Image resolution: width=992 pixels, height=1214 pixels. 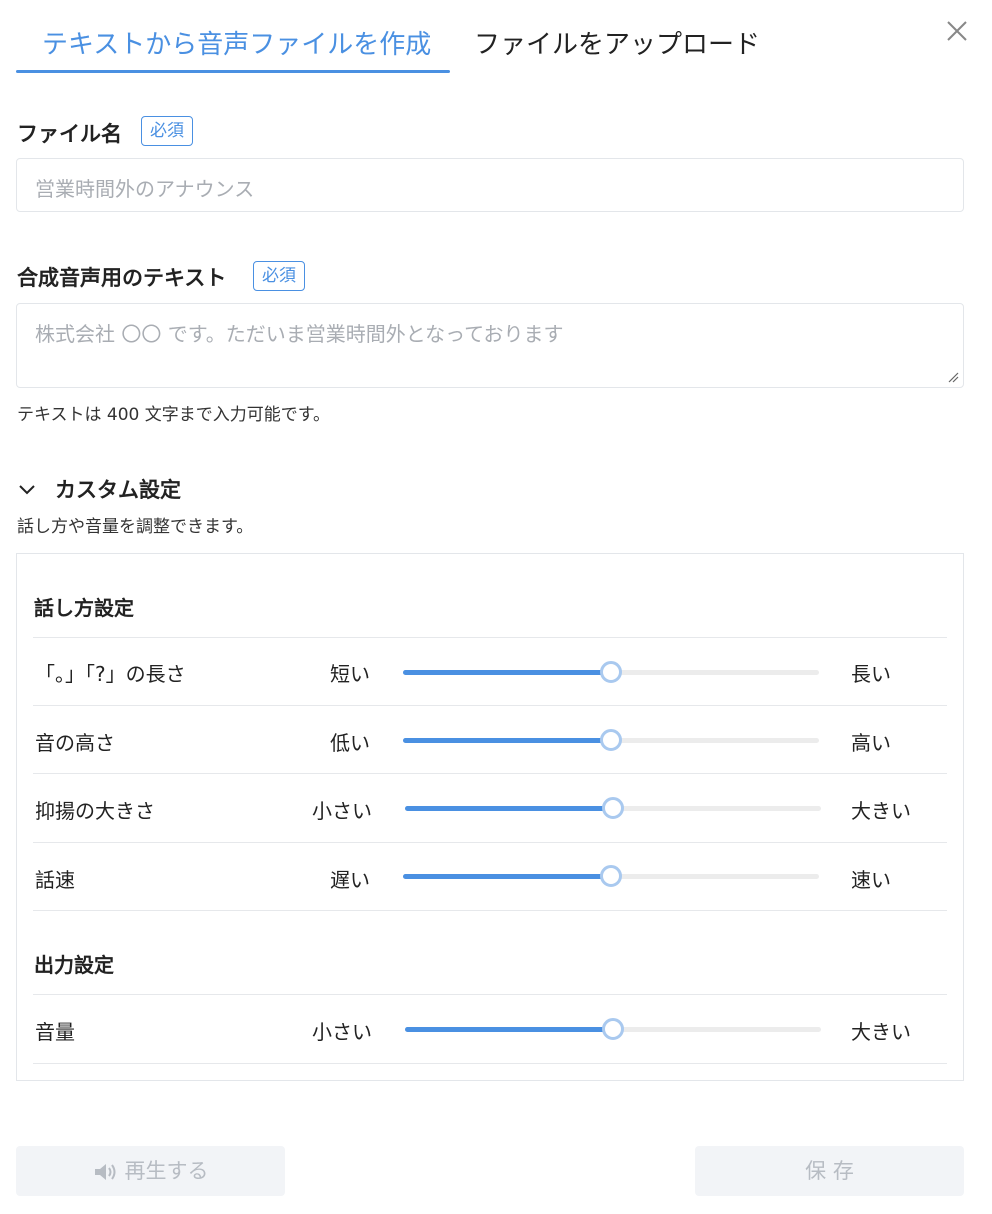 I want to click on tts-text-placeholder: 株式会社 〇〇 です。ただいま営業時間外となっております, so click(x=299, y=334).